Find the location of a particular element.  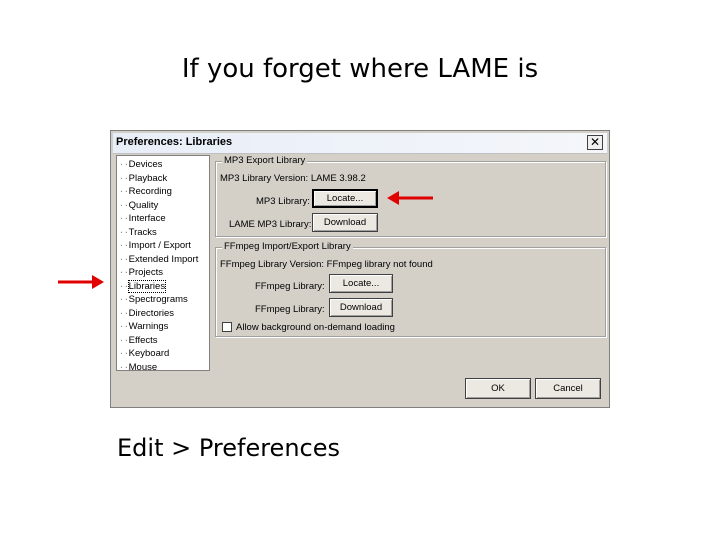

tree-item-warnings: ··Warnings is located at coordinates (143, 326).